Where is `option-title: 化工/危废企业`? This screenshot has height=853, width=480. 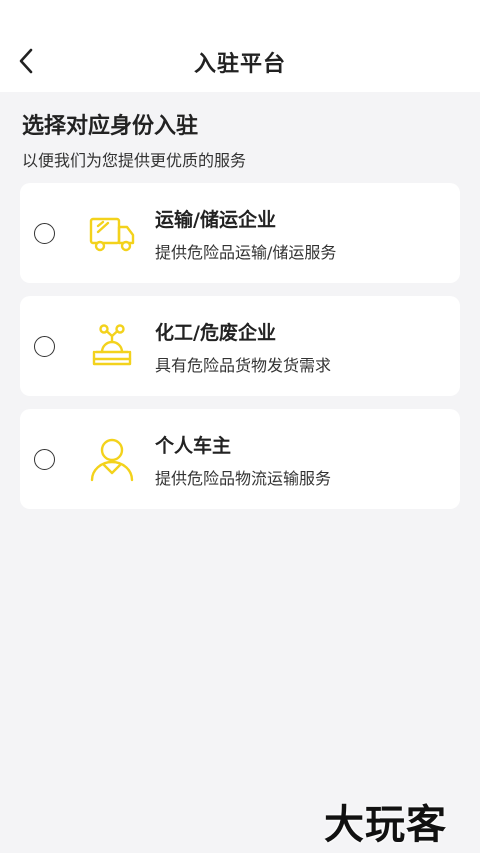 option-title: 化工/危废企业 is located at coordinates (215, 333).